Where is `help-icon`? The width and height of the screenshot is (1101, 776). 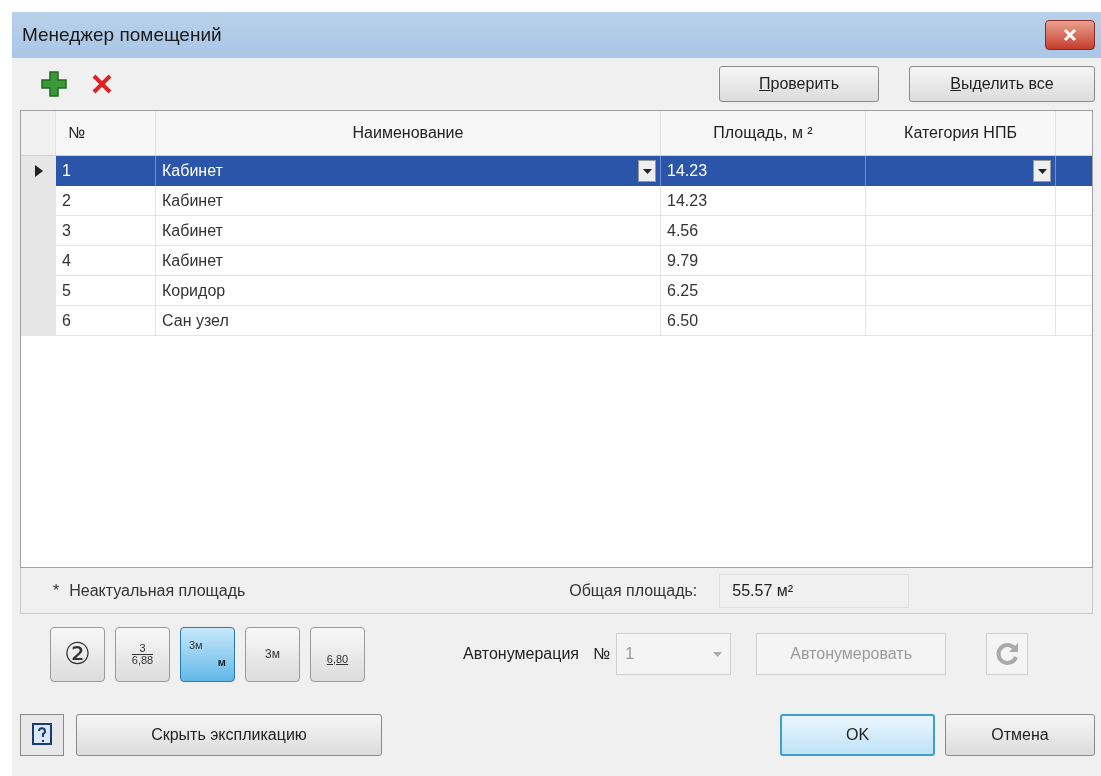
help-icon is located at coordinates (42, 735).